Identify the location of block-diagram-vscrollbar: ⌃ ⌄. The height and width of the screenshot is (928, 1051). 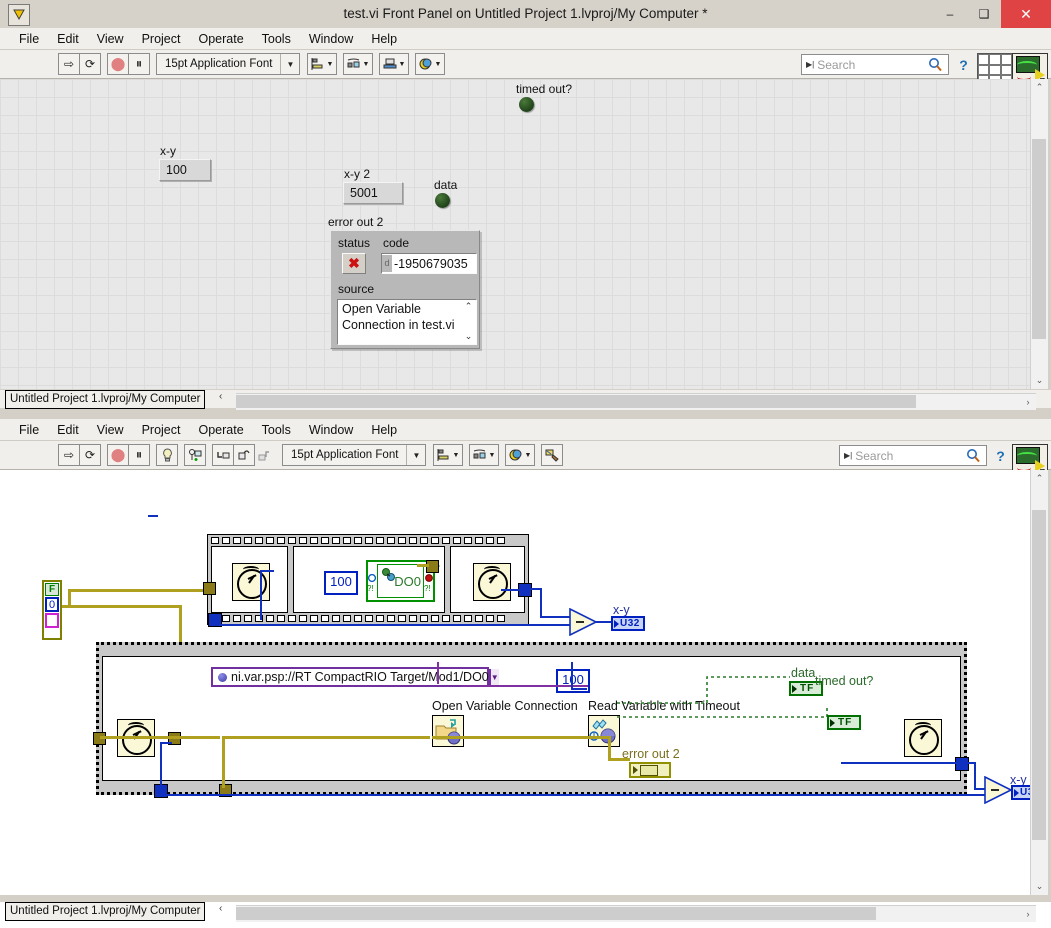
(1039, 682).